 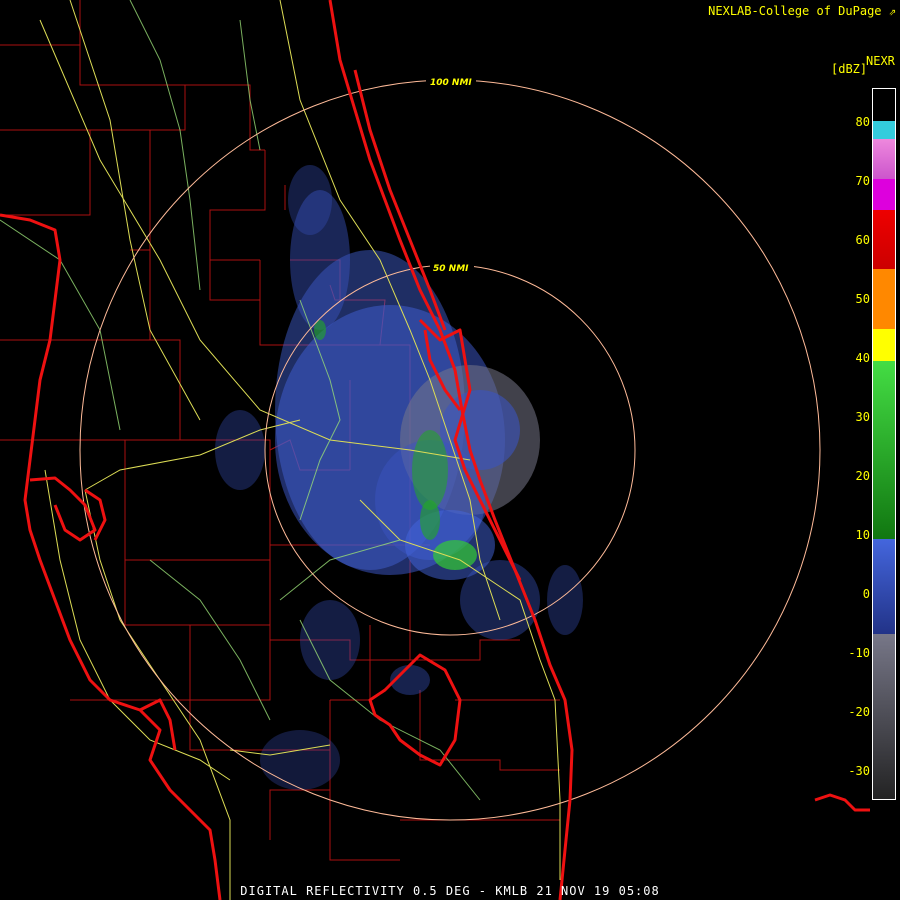 What do you see at coordinates (862, 417) in the screenshot?
I see `scale-tick: 30` at bounding box center [862, 417].